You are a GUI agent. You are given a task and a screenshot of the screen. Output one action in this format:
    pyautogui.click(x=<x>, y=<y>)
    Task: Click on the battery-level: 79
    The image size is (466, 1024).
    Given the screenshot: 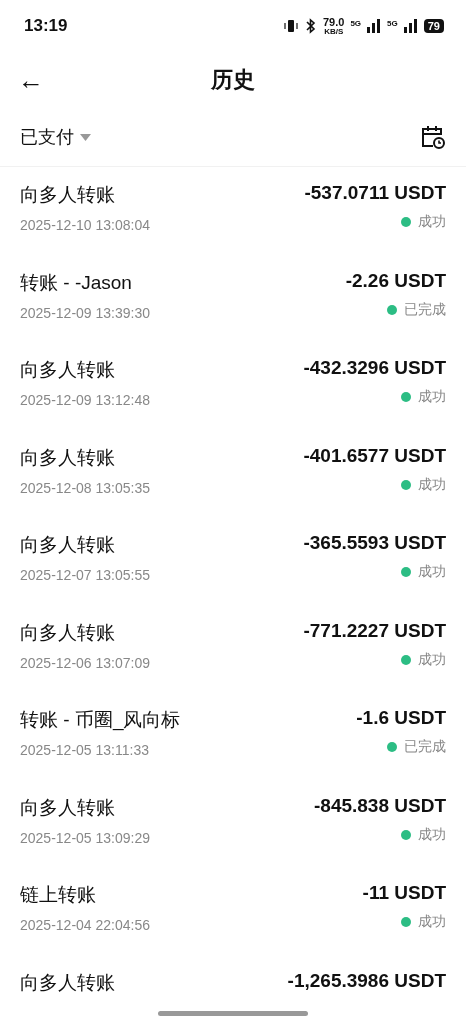 What is the action you would take?
    pyautogui.click(x=433, y=26)
    